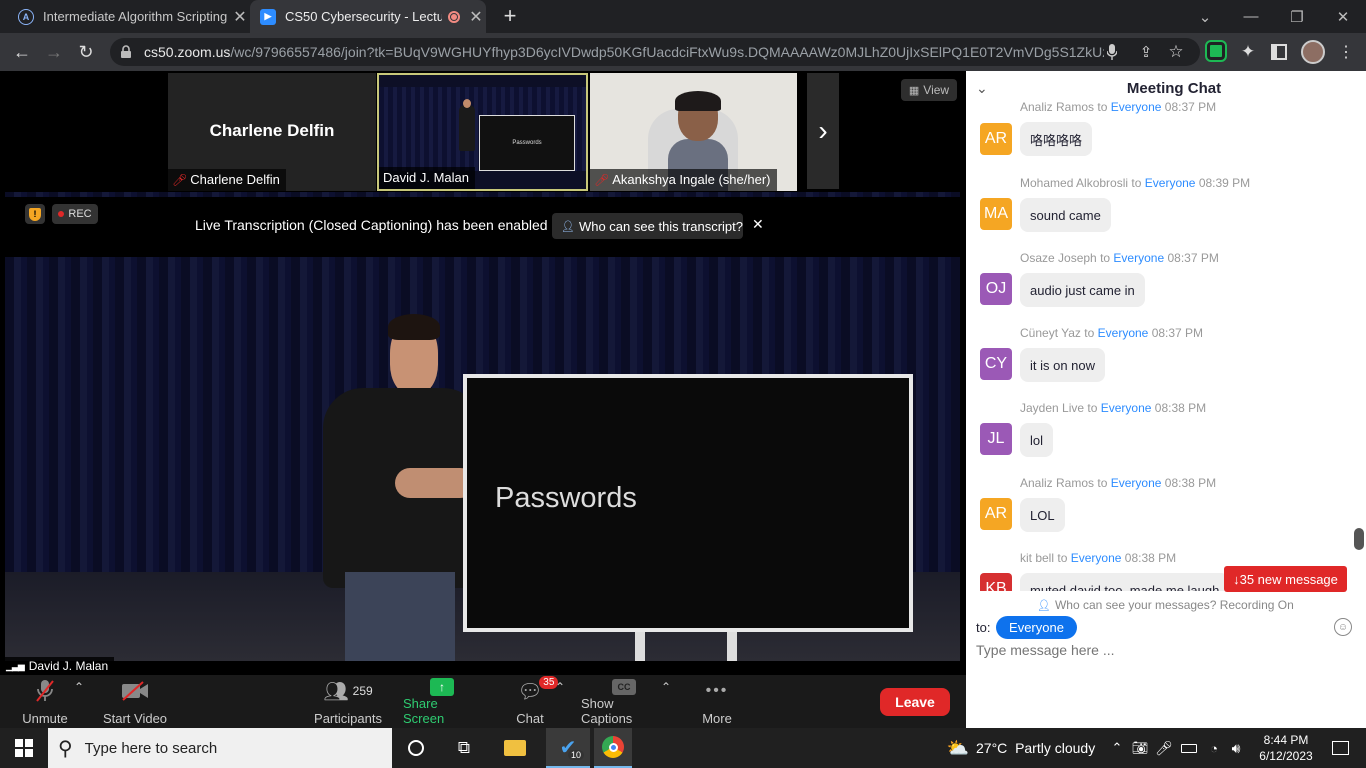  What do you see at coordinates (1113, 408) in the screenshot?
I see `message-header: Jayden Live to Everyone 08:38 PM` at bounding box center [1113, 408].